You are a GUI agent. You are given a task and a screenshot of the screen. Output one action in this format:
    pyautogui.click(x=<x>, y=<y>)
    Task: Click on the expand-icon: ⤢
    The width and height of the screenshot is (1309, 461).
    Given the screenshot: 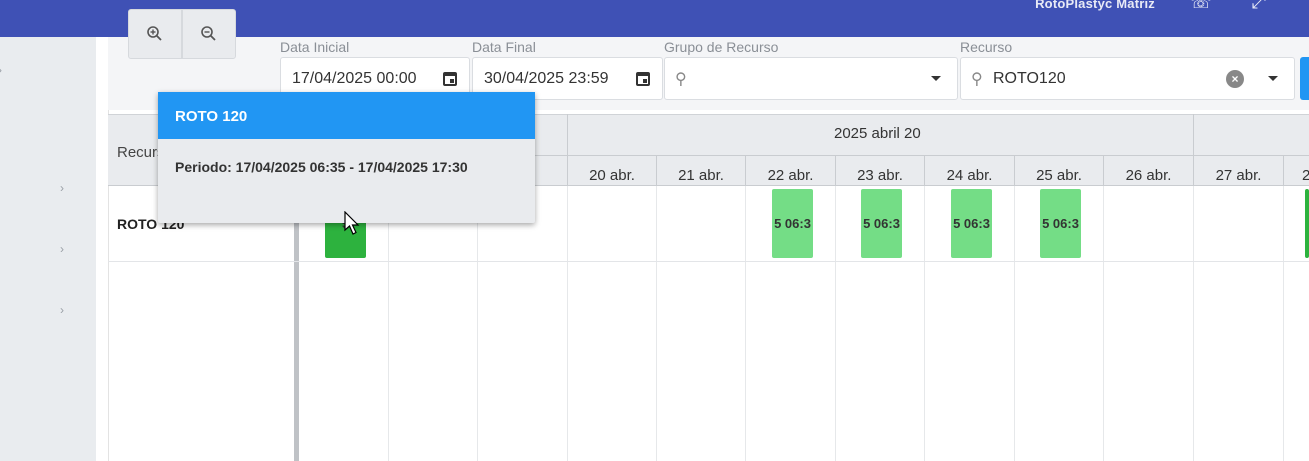 What is the action you would take?
    pyautogui.click(x=1259, y=8)
    